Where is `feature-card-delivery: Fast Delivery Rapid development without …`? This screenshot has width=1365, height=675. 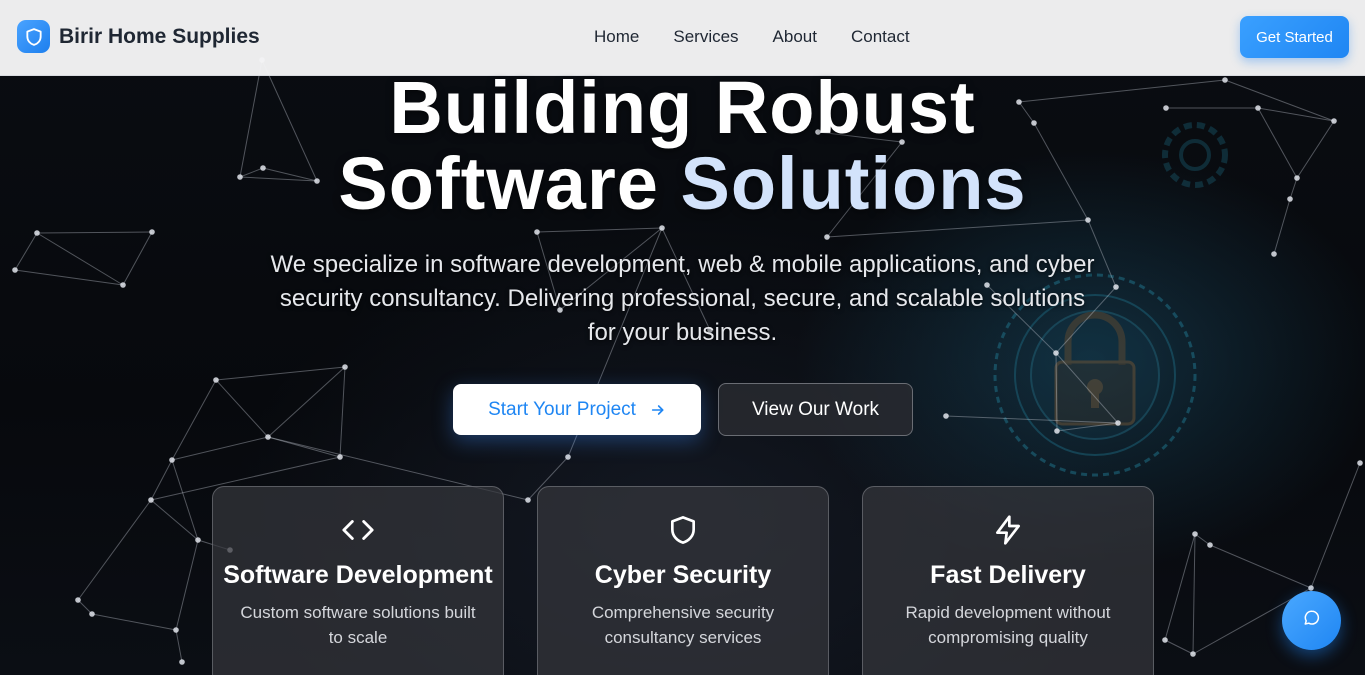 feature-card-delivery: Fast Delivery Rapid development without … is located at coordinates (1008, 580).